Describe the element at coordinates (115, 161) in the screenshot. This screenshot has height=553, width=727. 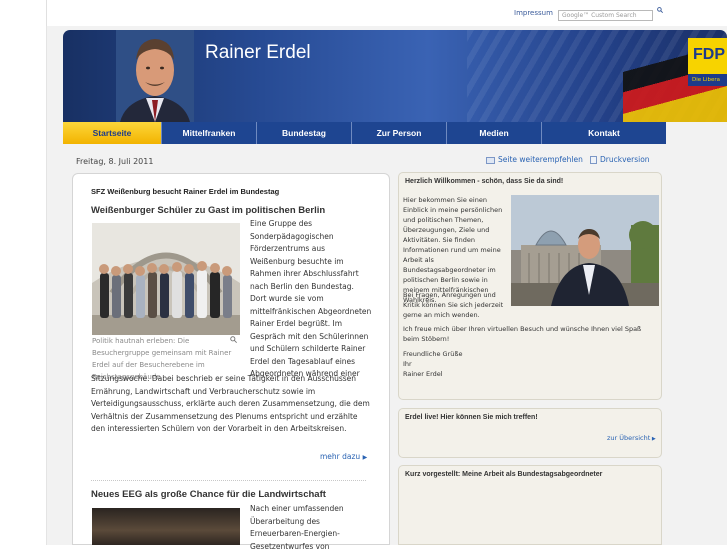
I see `current-date: Freitag, 8. Juli 2011` at that location.